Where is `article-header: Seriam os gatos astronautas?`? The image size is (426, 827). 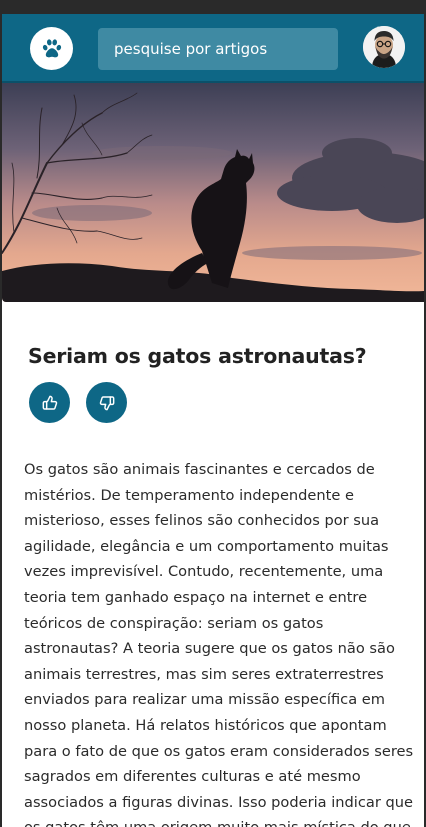
article-header: Seriam os gatos astronautas? is located at coordinates (218, 383).